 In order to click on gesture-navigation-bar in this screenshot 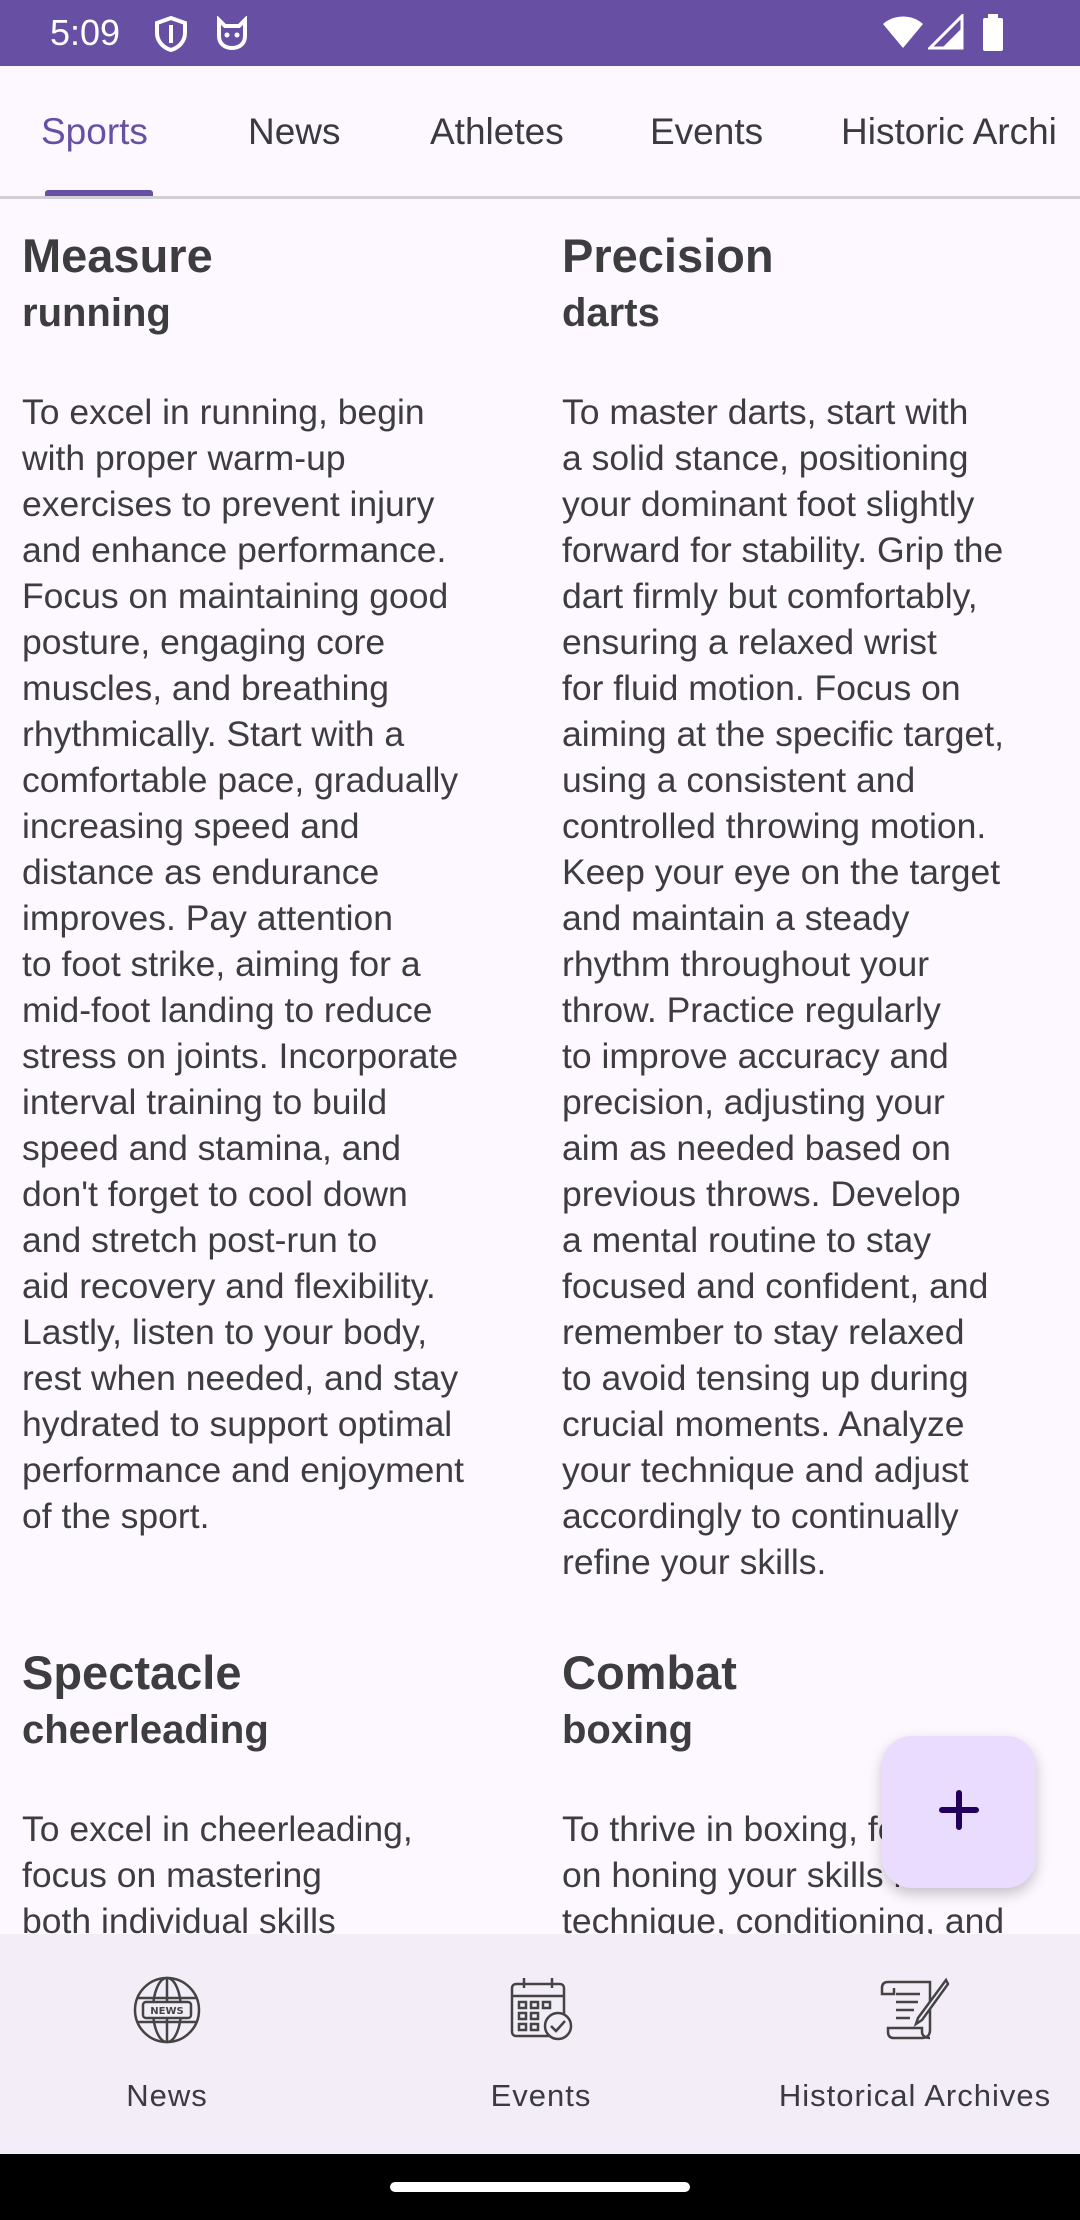, I will do `click(540, 2187)`.